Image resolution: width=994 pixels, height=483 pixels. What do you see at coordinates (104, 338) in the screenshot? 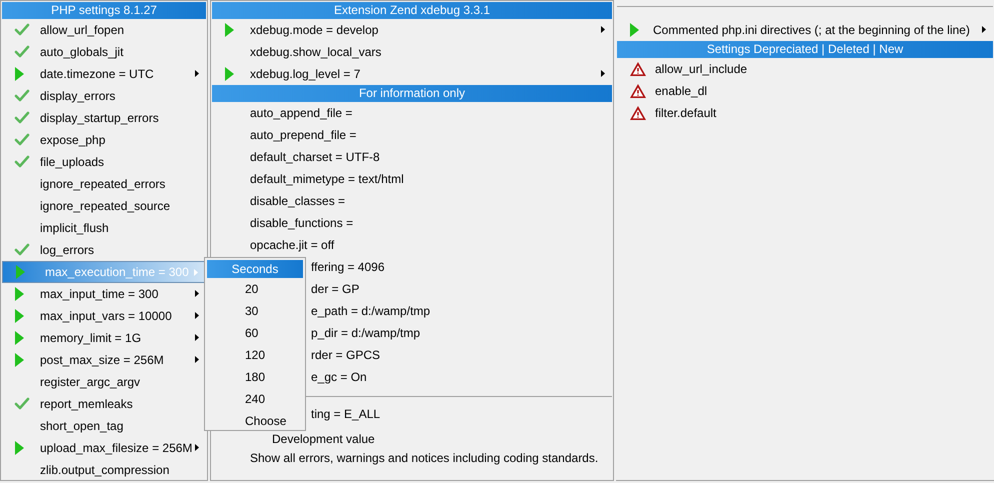
I see `menu-item: memory_limit = 1G` at bounding box center [104, 338].